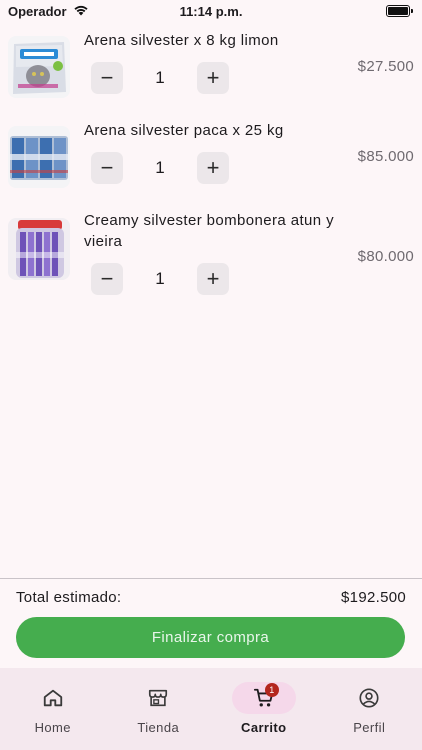  I want to click on wifi-icon, so click(81, 11).